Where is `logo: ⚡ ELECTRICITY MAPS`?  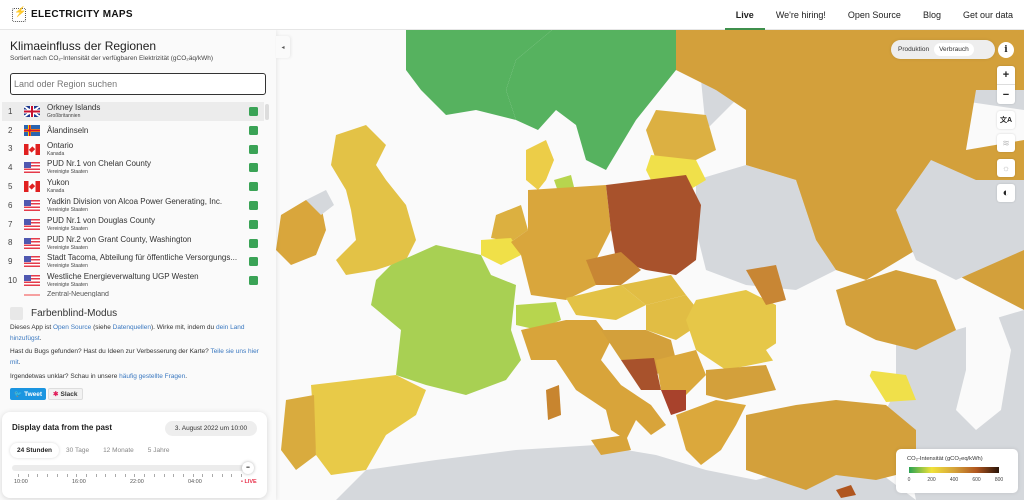 logo: ⚡ ELECTRICITY MAPS is located at coordinates (72, 14).